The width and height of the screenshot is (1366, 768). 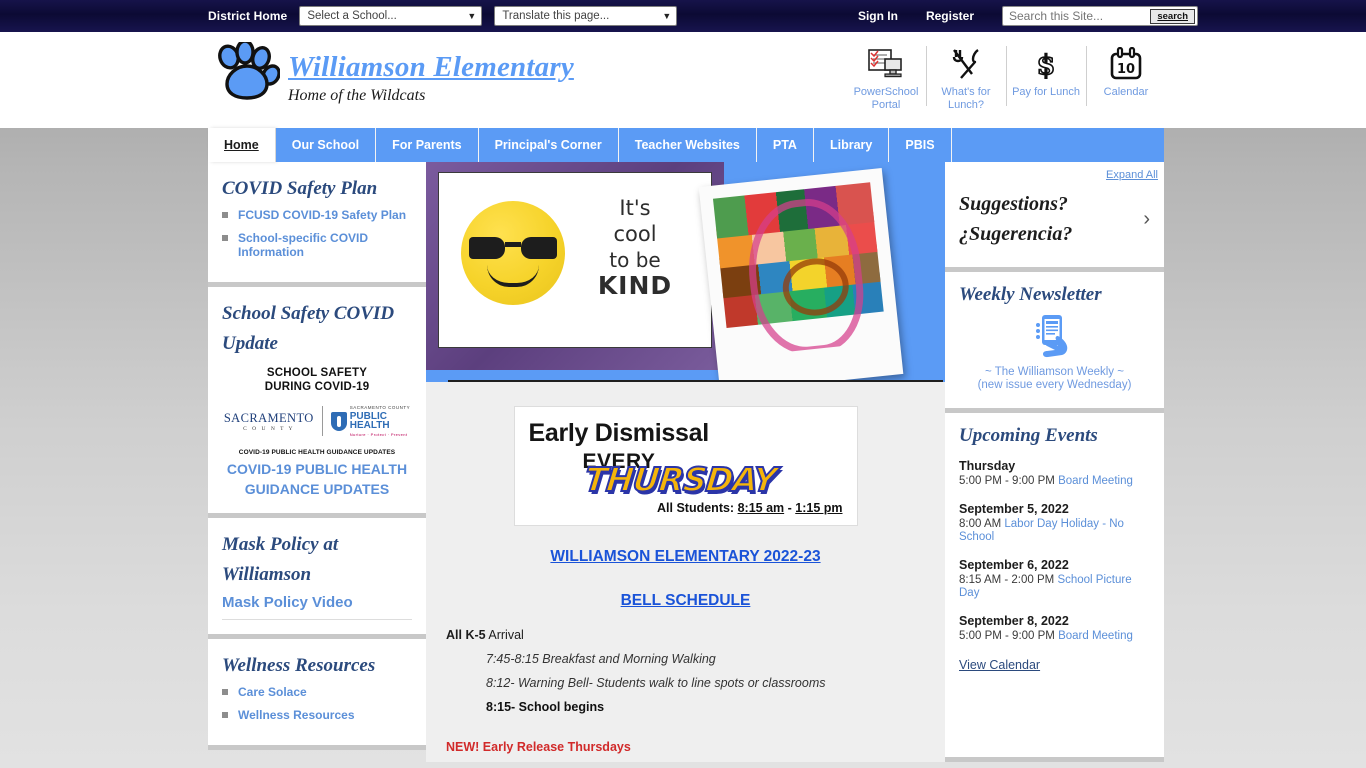 I want to click on expand-all-link: Expand All, so click(x=1132, y=175).